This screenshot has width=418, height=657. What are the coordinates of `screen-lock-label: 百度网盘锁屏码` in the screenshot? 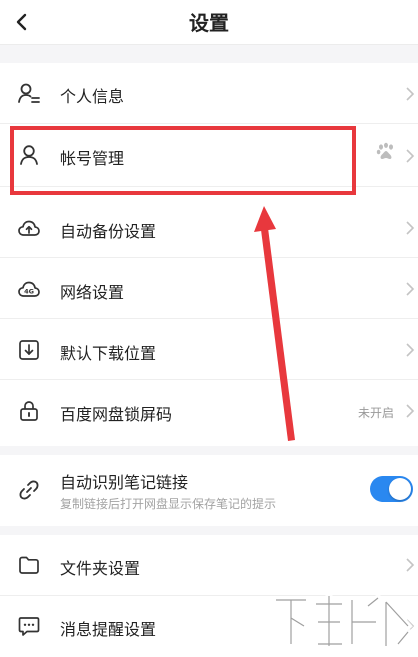 It's located at (116, 414).